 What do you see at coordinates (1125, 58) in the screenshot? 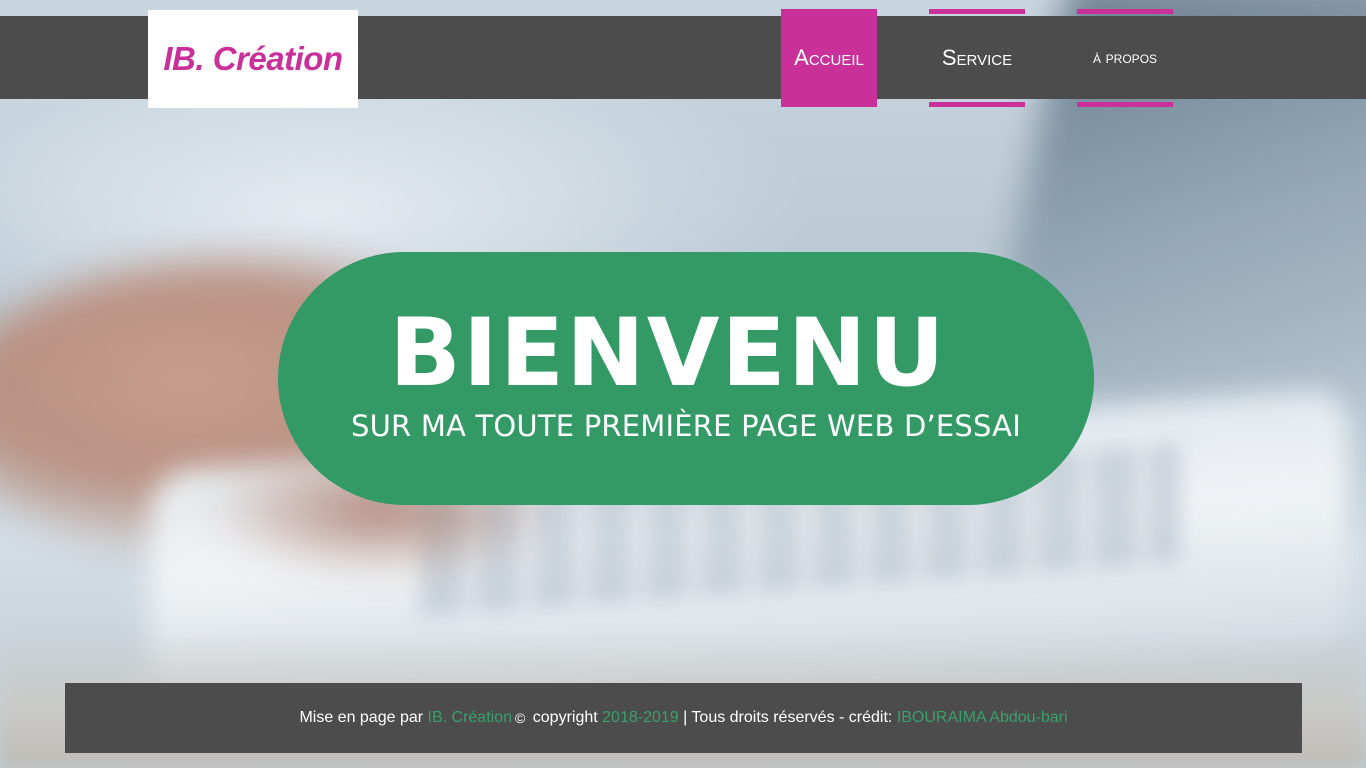
I see `nav-a-propos: à propos` at bounding box center [1125, 58].